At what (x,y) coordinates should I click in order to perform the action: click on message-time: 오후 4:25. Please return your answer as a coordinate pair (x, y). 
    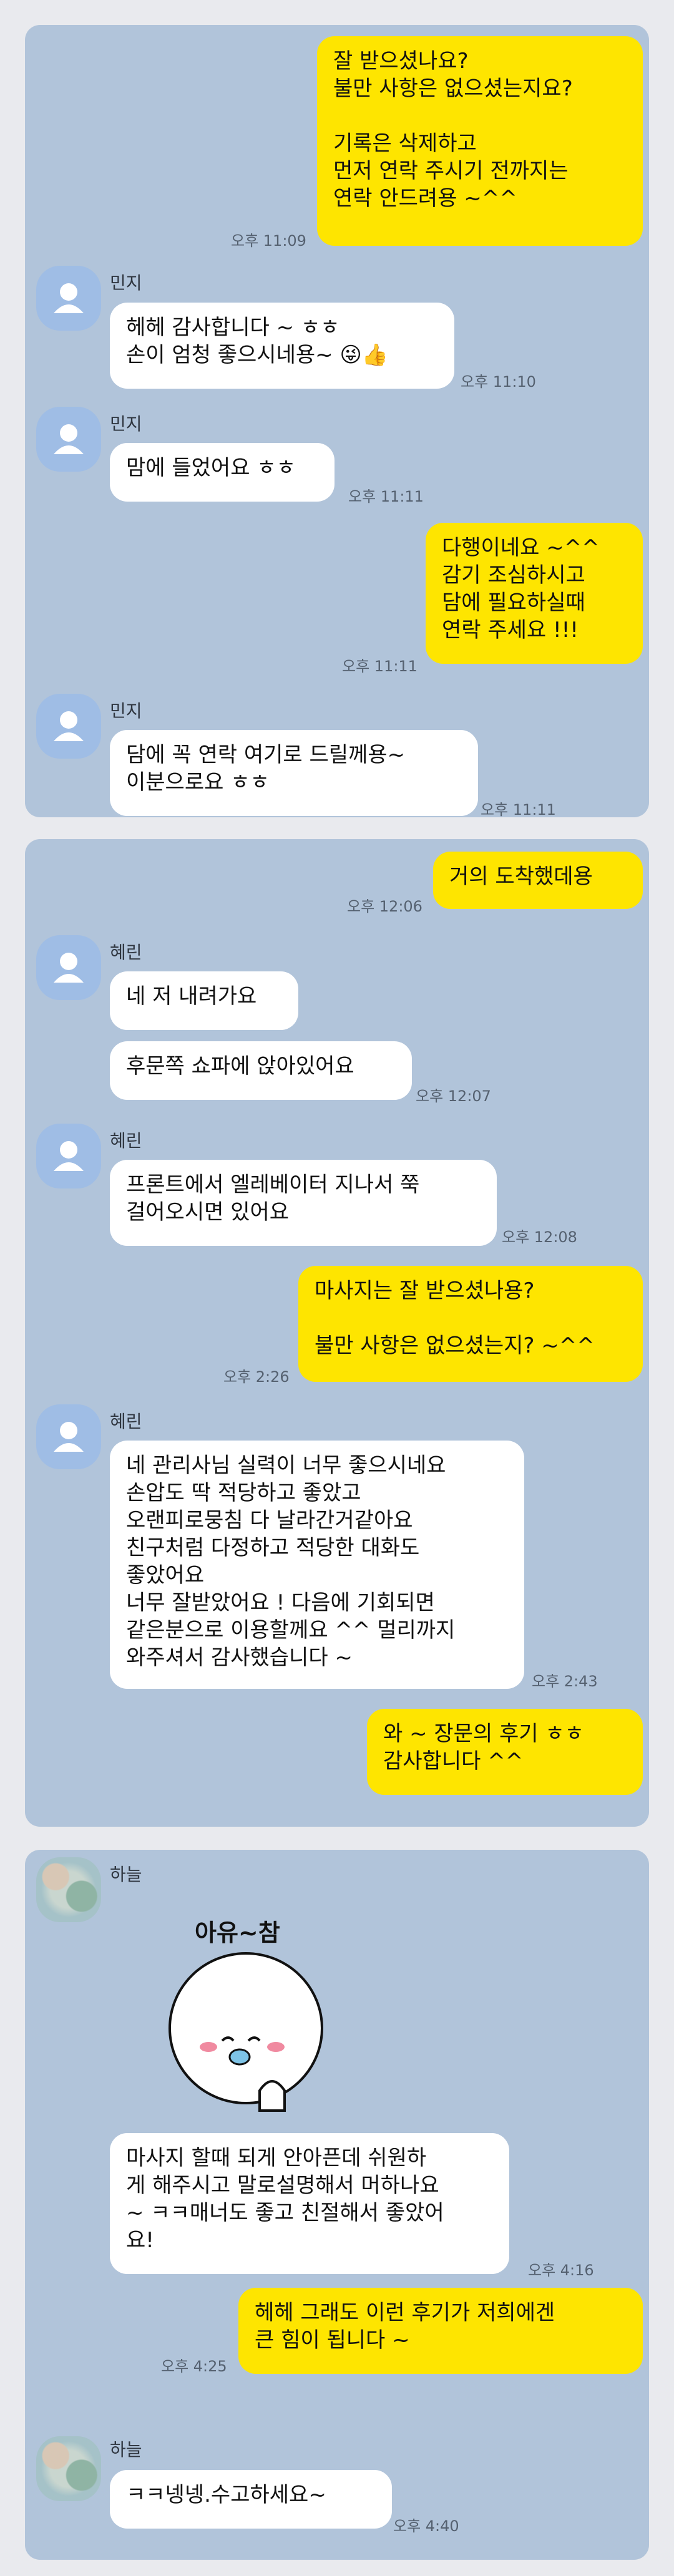
    Looking at the image, I should click on (194, 2366).